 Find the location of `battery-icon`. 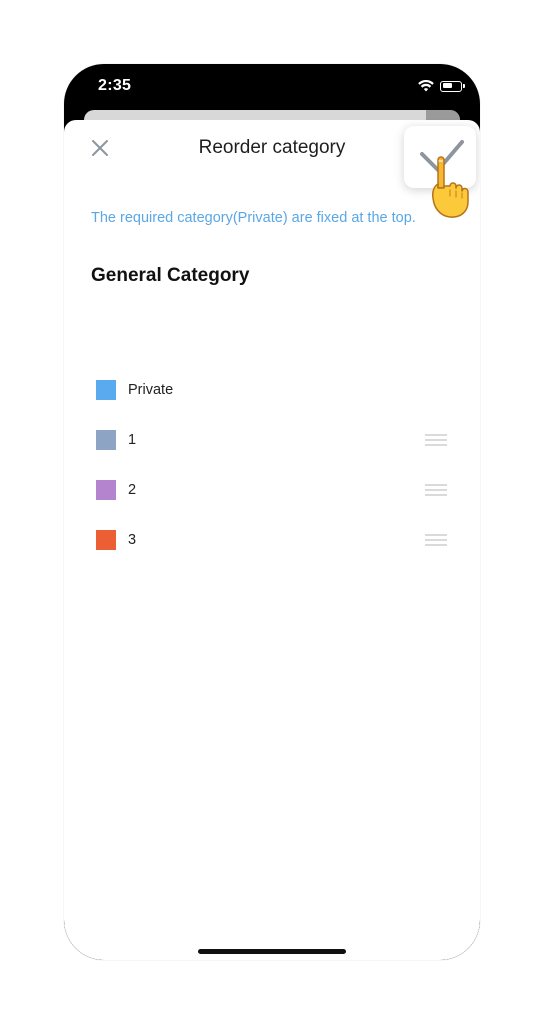

battery-icon is located at coordinates (452, 86).